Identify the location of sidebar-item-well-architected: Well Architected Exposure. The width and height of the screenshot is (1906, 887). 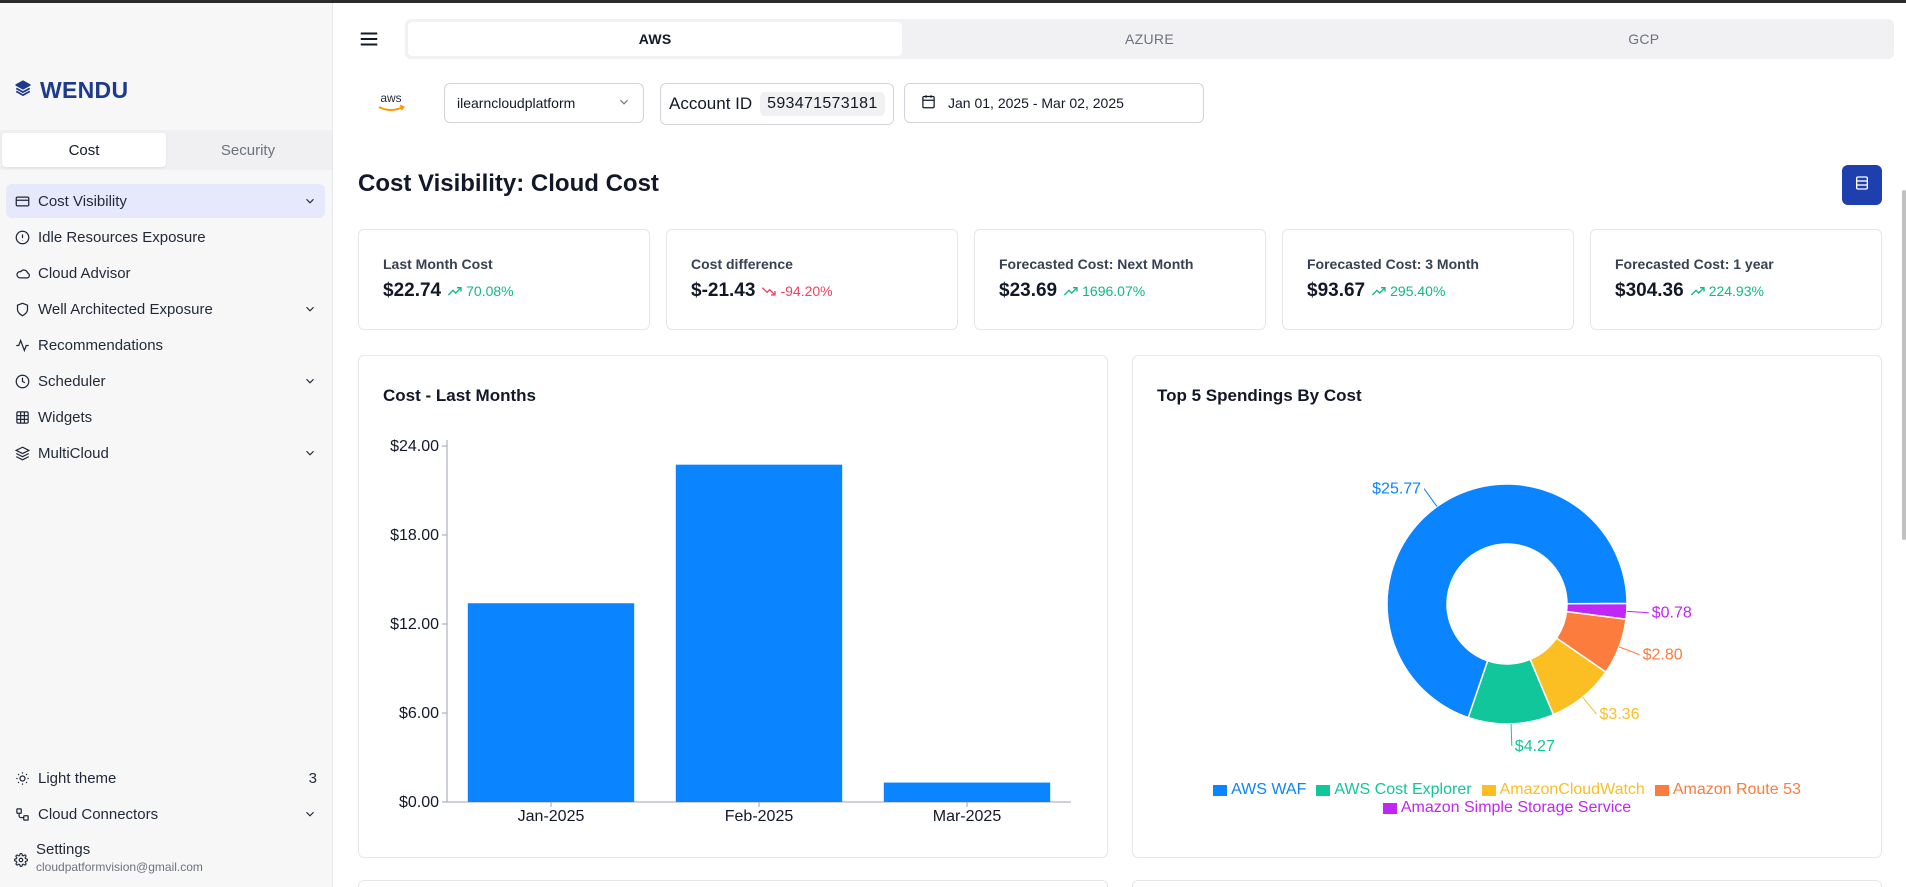
(165, 309).